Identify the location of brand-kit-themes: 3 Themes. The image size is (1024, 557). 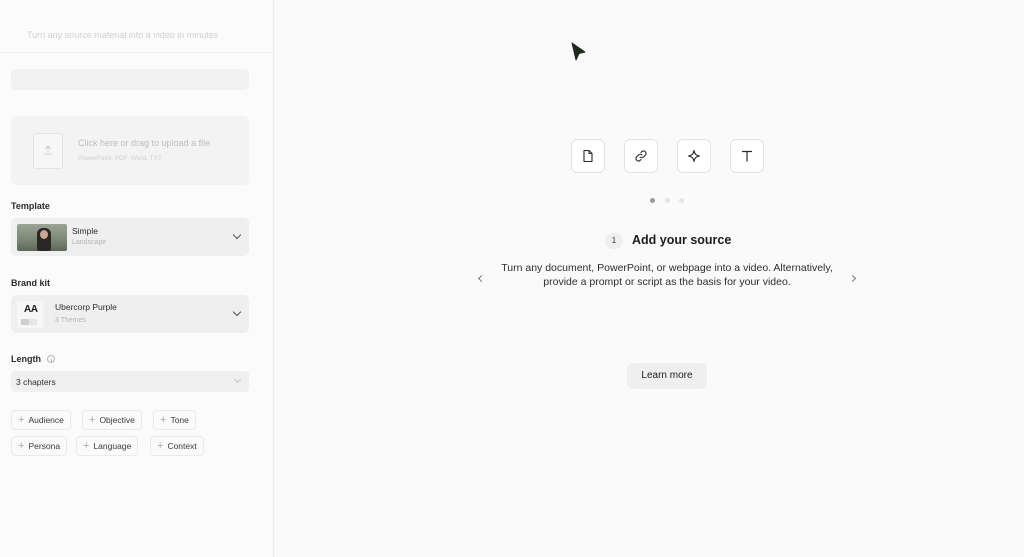
(70, 320).